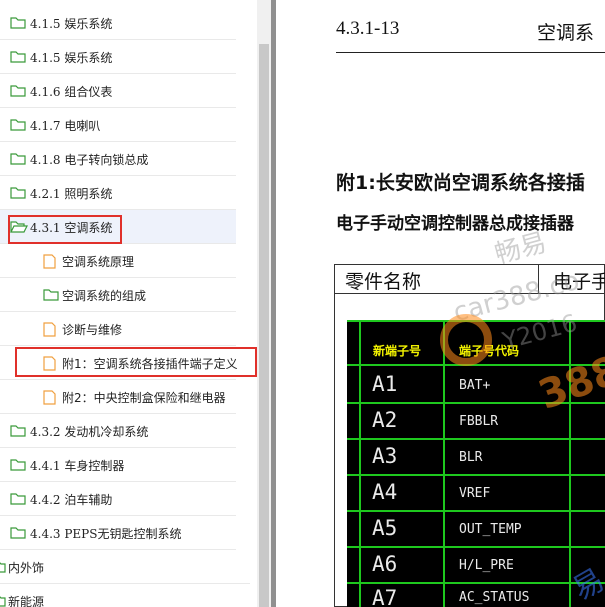 This screenshot has height=607, width=605. I want to click on pin-number: A5, so click(385, 528).